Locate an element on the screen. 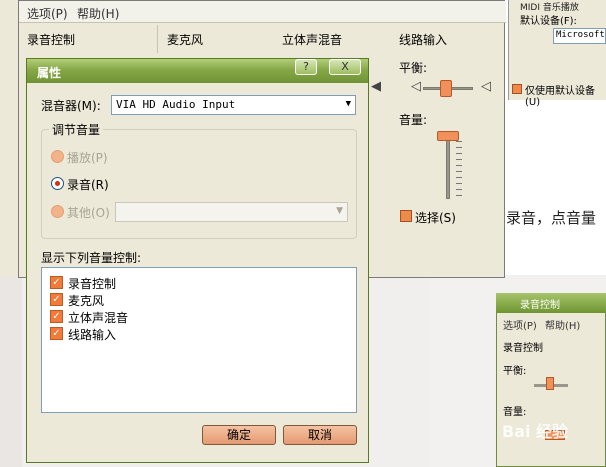  column-stereo-mix: 立体声混音 is located at coordinates (312, 40).